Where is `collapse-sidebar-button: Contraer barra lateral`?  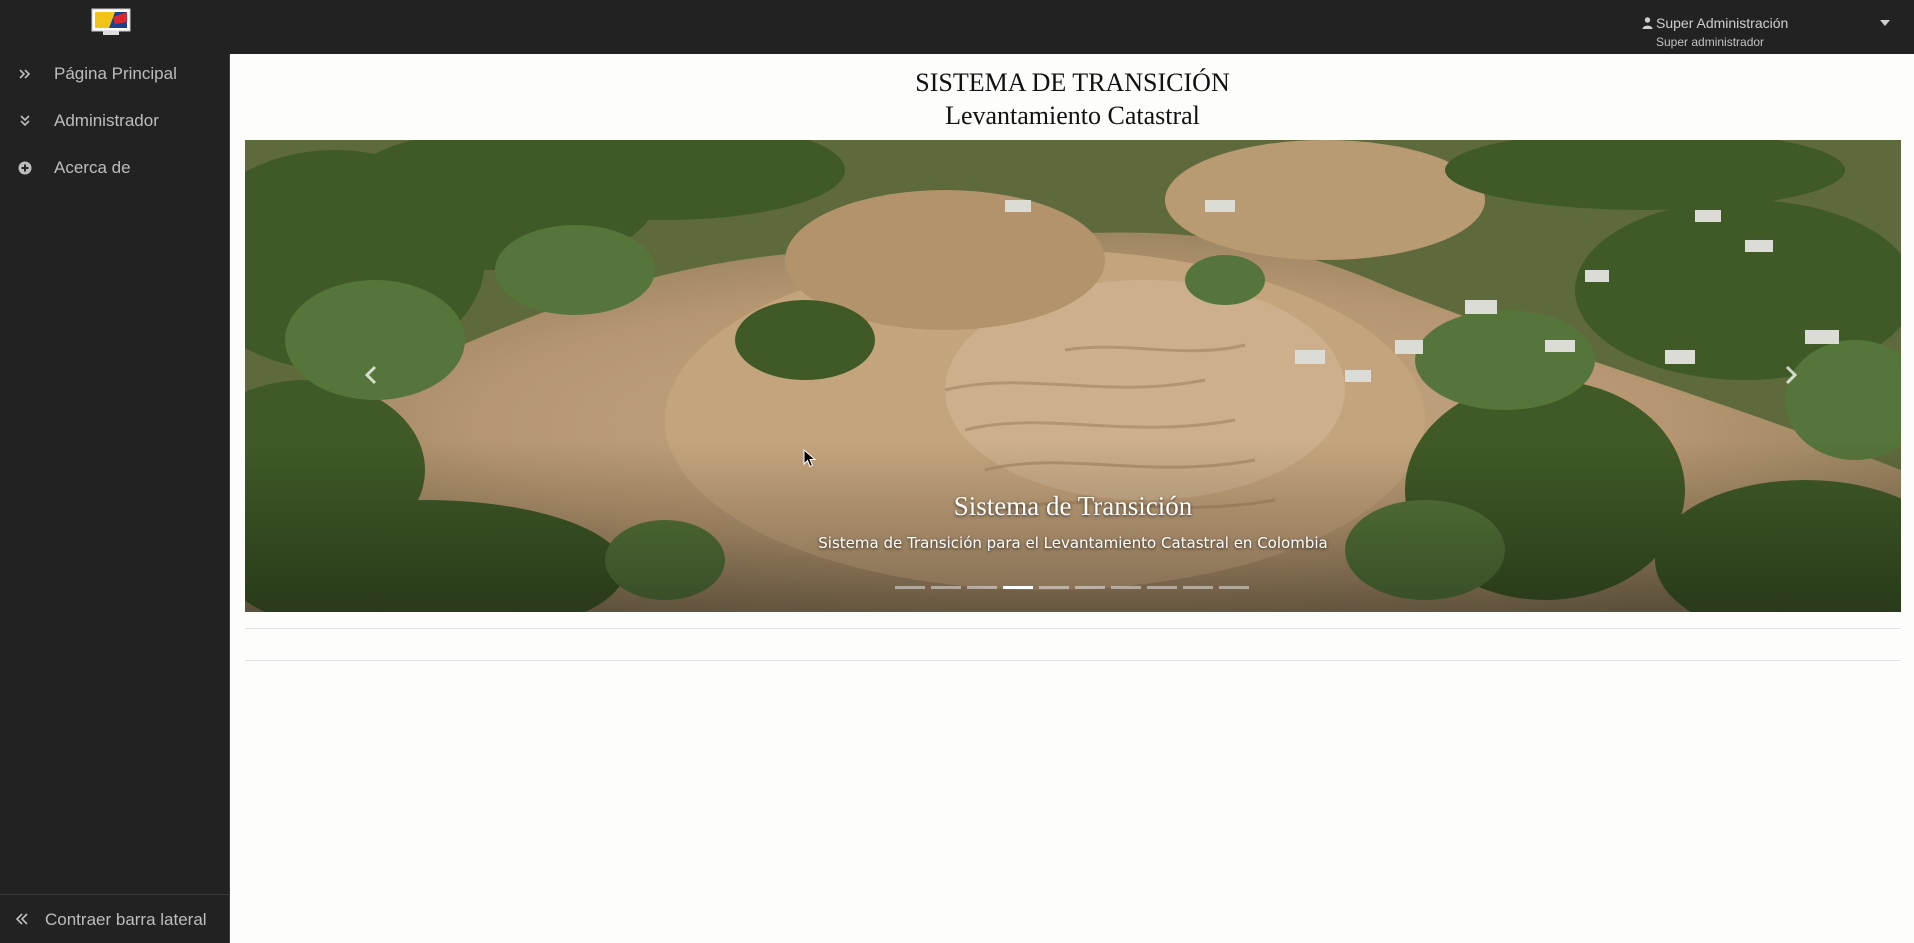 collapse-sidebar-button: Contraer barra lateral is located at coordinates (115, 918).